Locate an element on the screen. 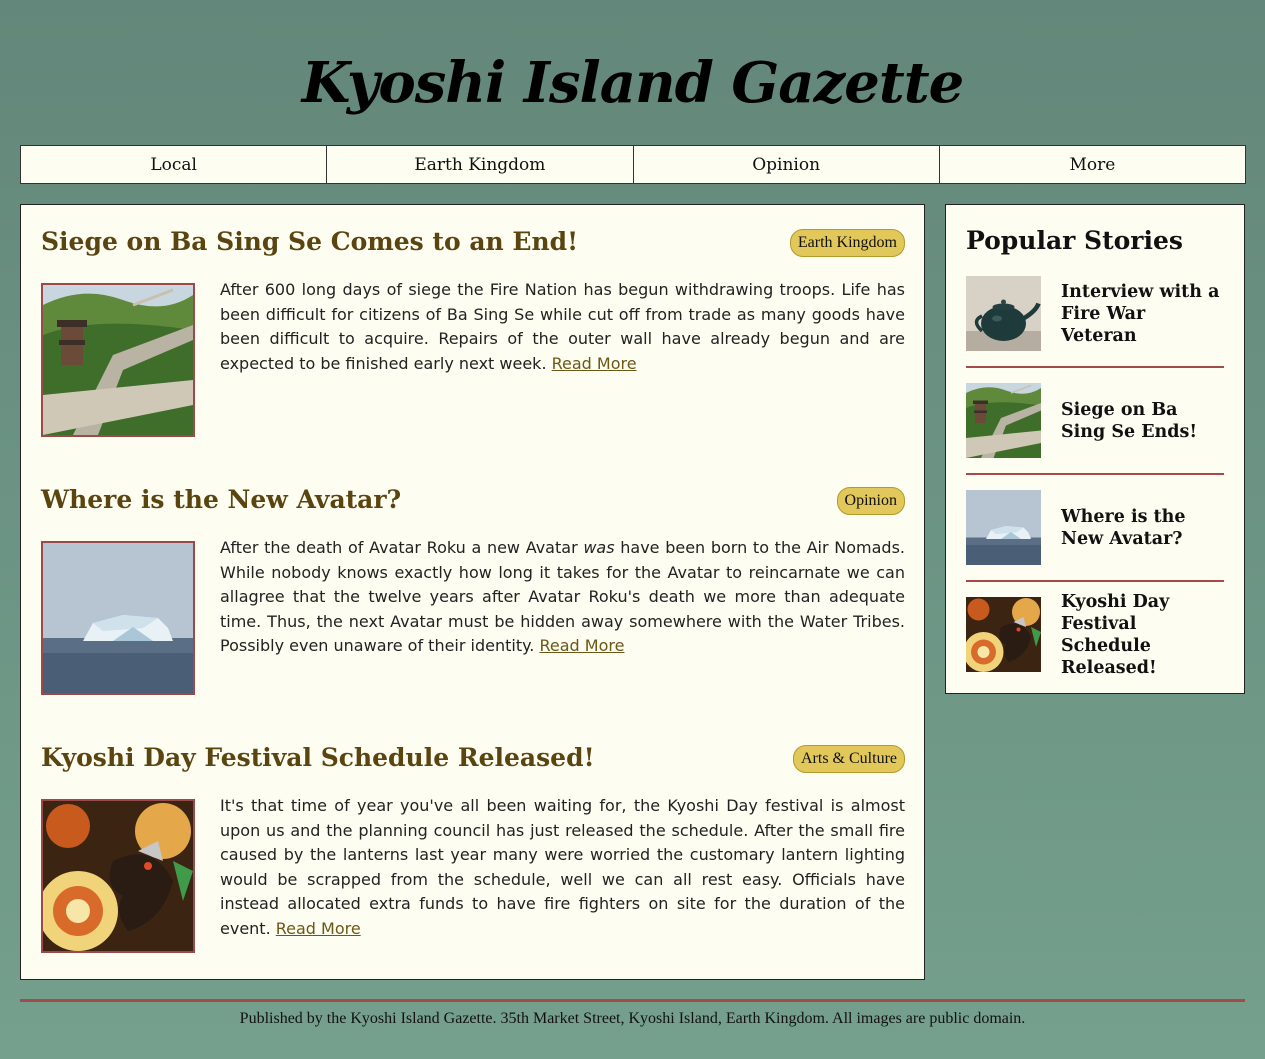 The image size is (1265, 1059). category-badge: Arts & Culture is located at coordinates (849, 759).